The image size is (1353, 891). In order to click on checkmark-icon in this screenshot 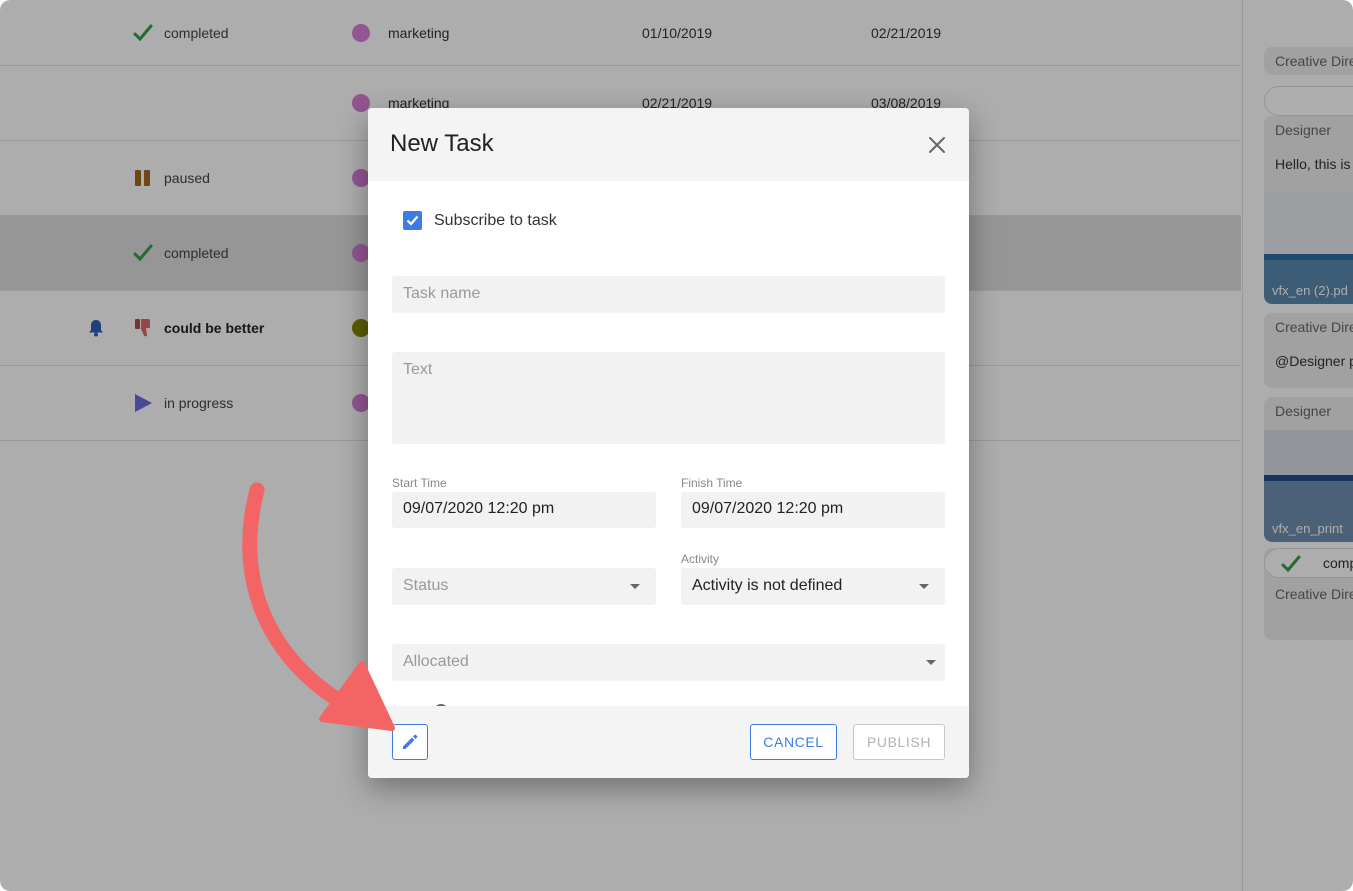, I will do `click(412, 220)`.